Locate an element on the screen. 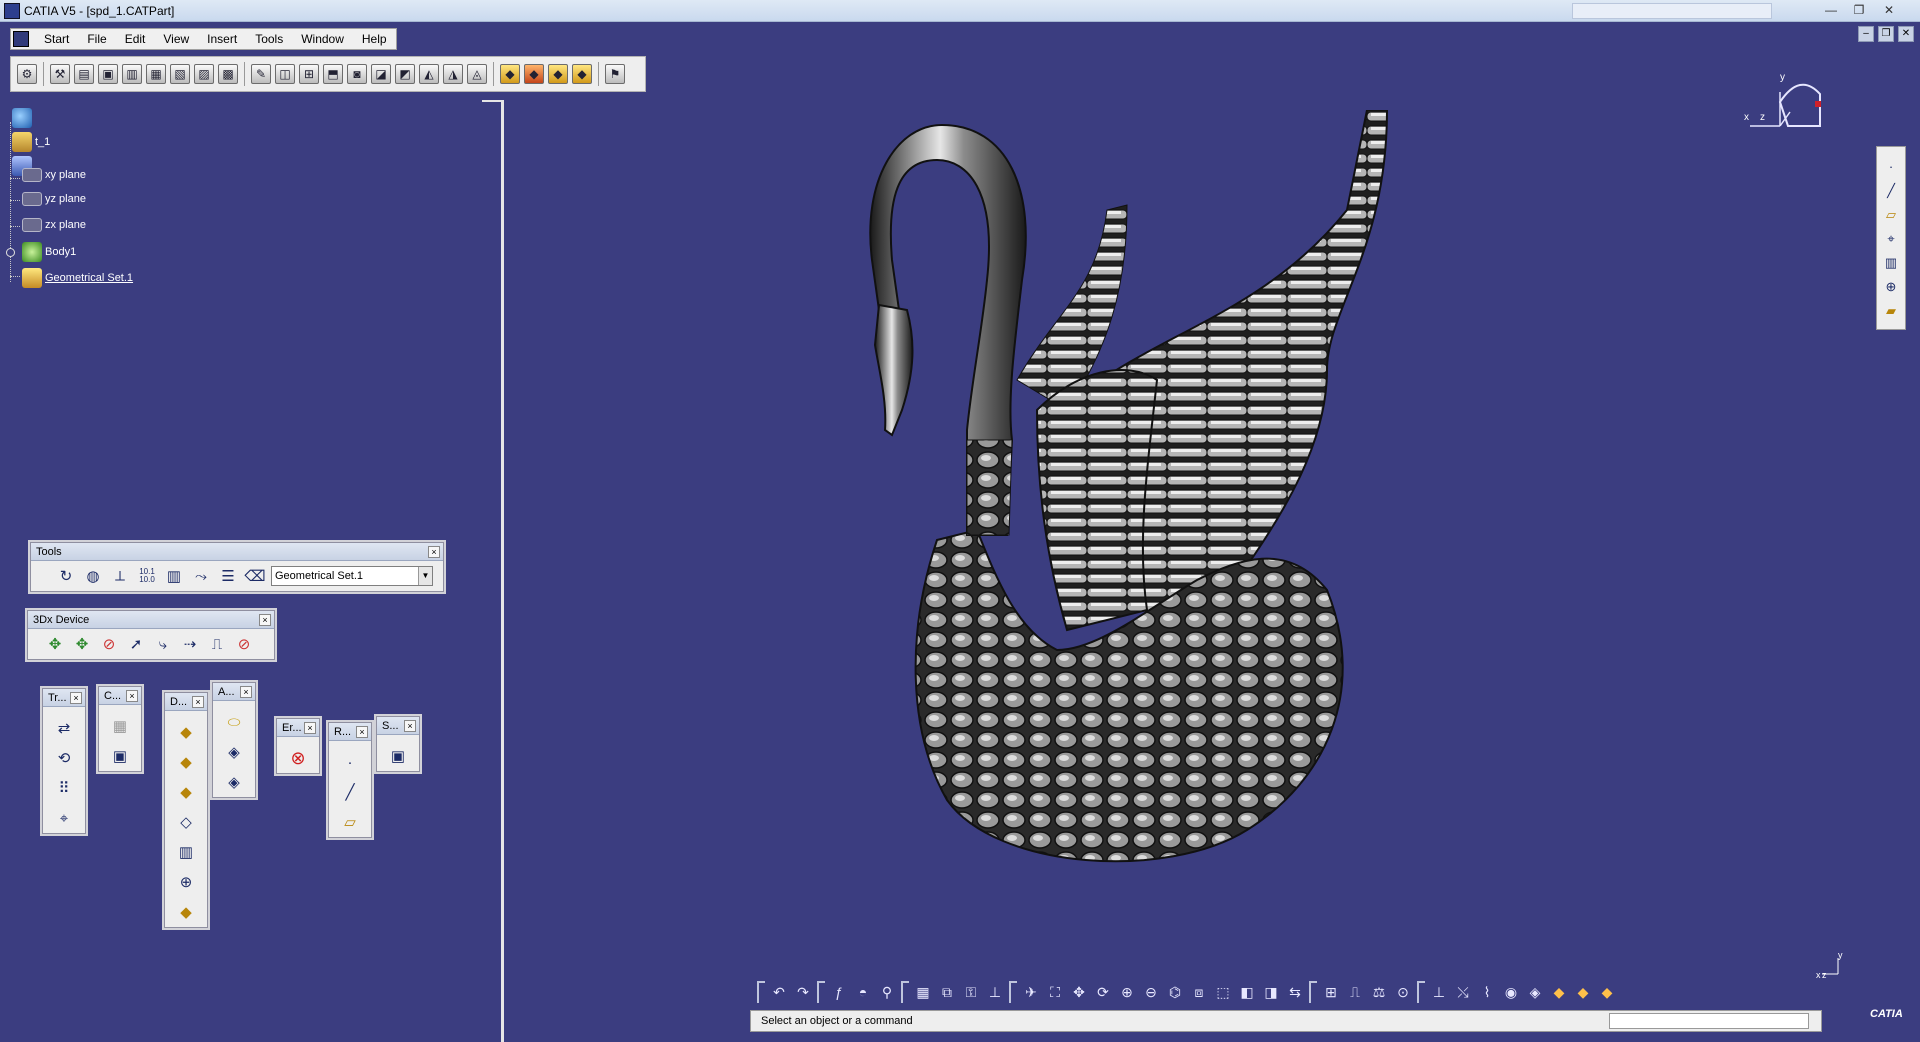  doc-restore-button: ❐ is located at coordinates (1886, 34).